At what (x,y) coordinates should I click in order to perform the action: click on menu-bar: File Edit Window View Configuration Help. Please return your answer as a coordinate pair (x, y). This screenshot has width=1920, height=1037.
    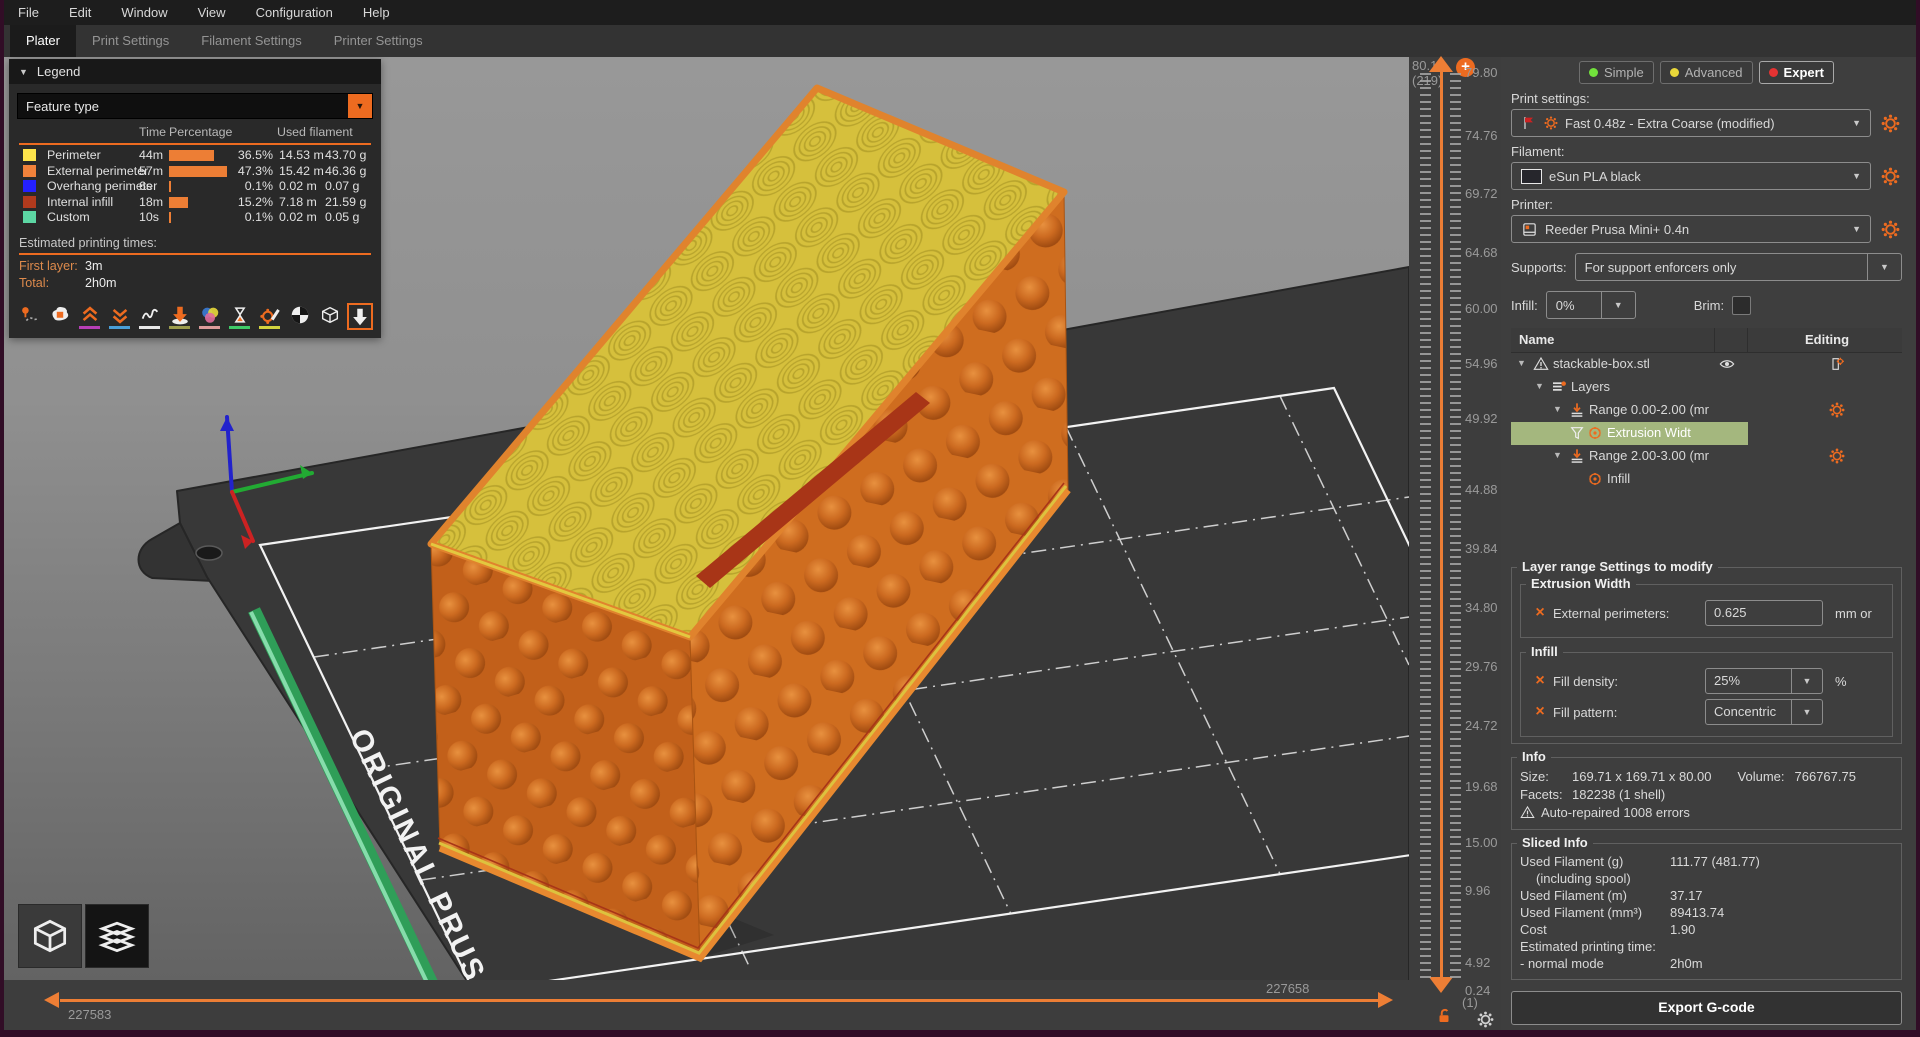
    Looking at the image, I should click on (960, 12).